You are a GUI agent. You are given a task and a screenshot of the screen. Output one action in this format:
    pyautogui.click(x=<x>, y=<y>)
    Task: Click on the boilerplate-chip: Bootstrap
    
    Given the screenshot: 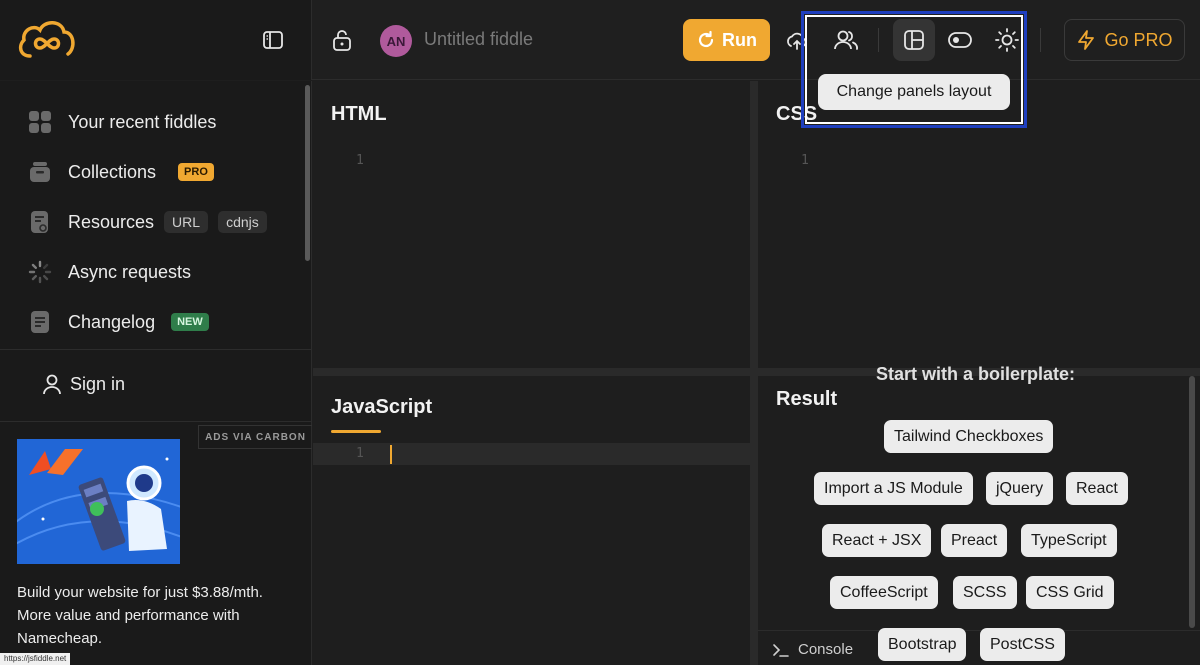 What is the action you would take?
    pyautogui.click(x=922, y=644)
    